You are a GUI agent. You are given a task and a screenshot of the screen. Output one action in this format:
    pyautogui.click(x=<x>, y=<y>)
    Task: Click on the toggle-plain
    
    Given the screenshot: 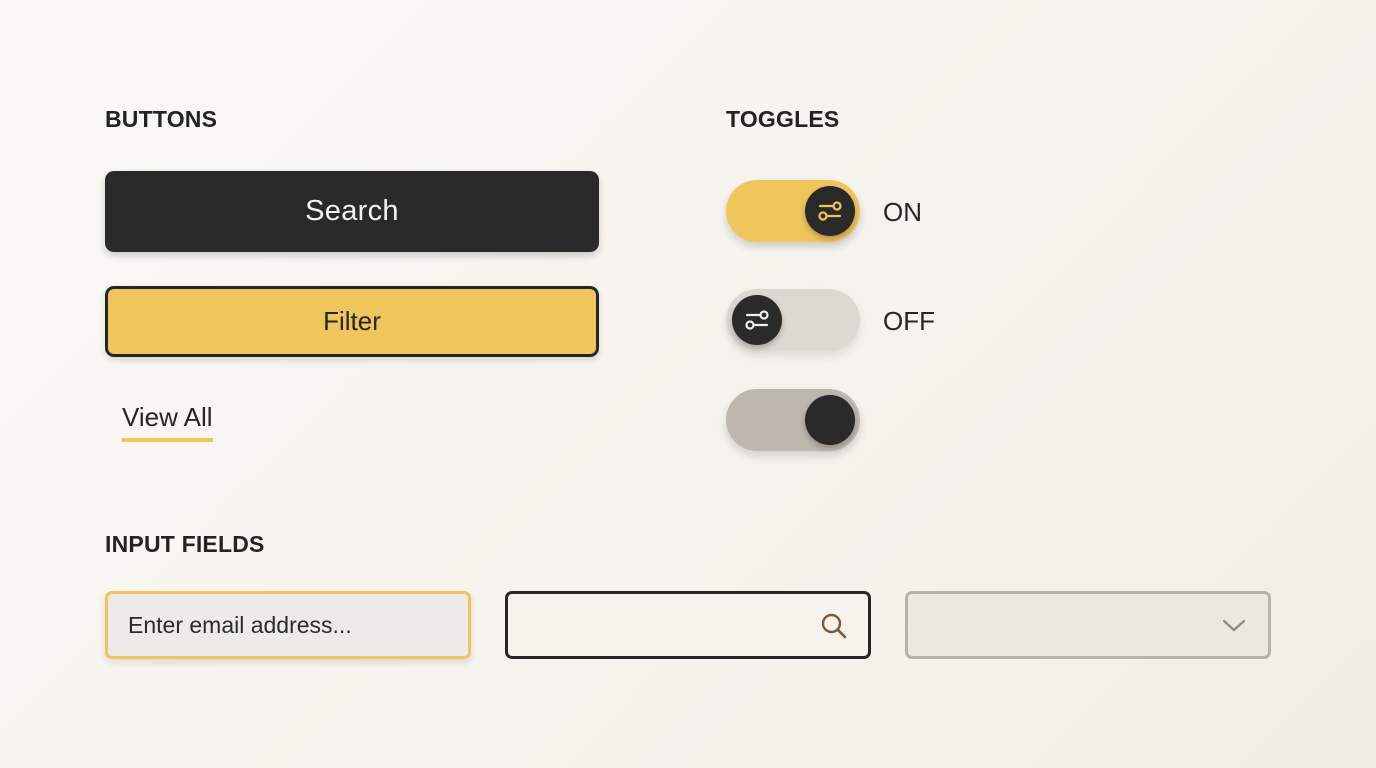 What is the action you would take?
    pyautogui.click(x=793, y=420)
    